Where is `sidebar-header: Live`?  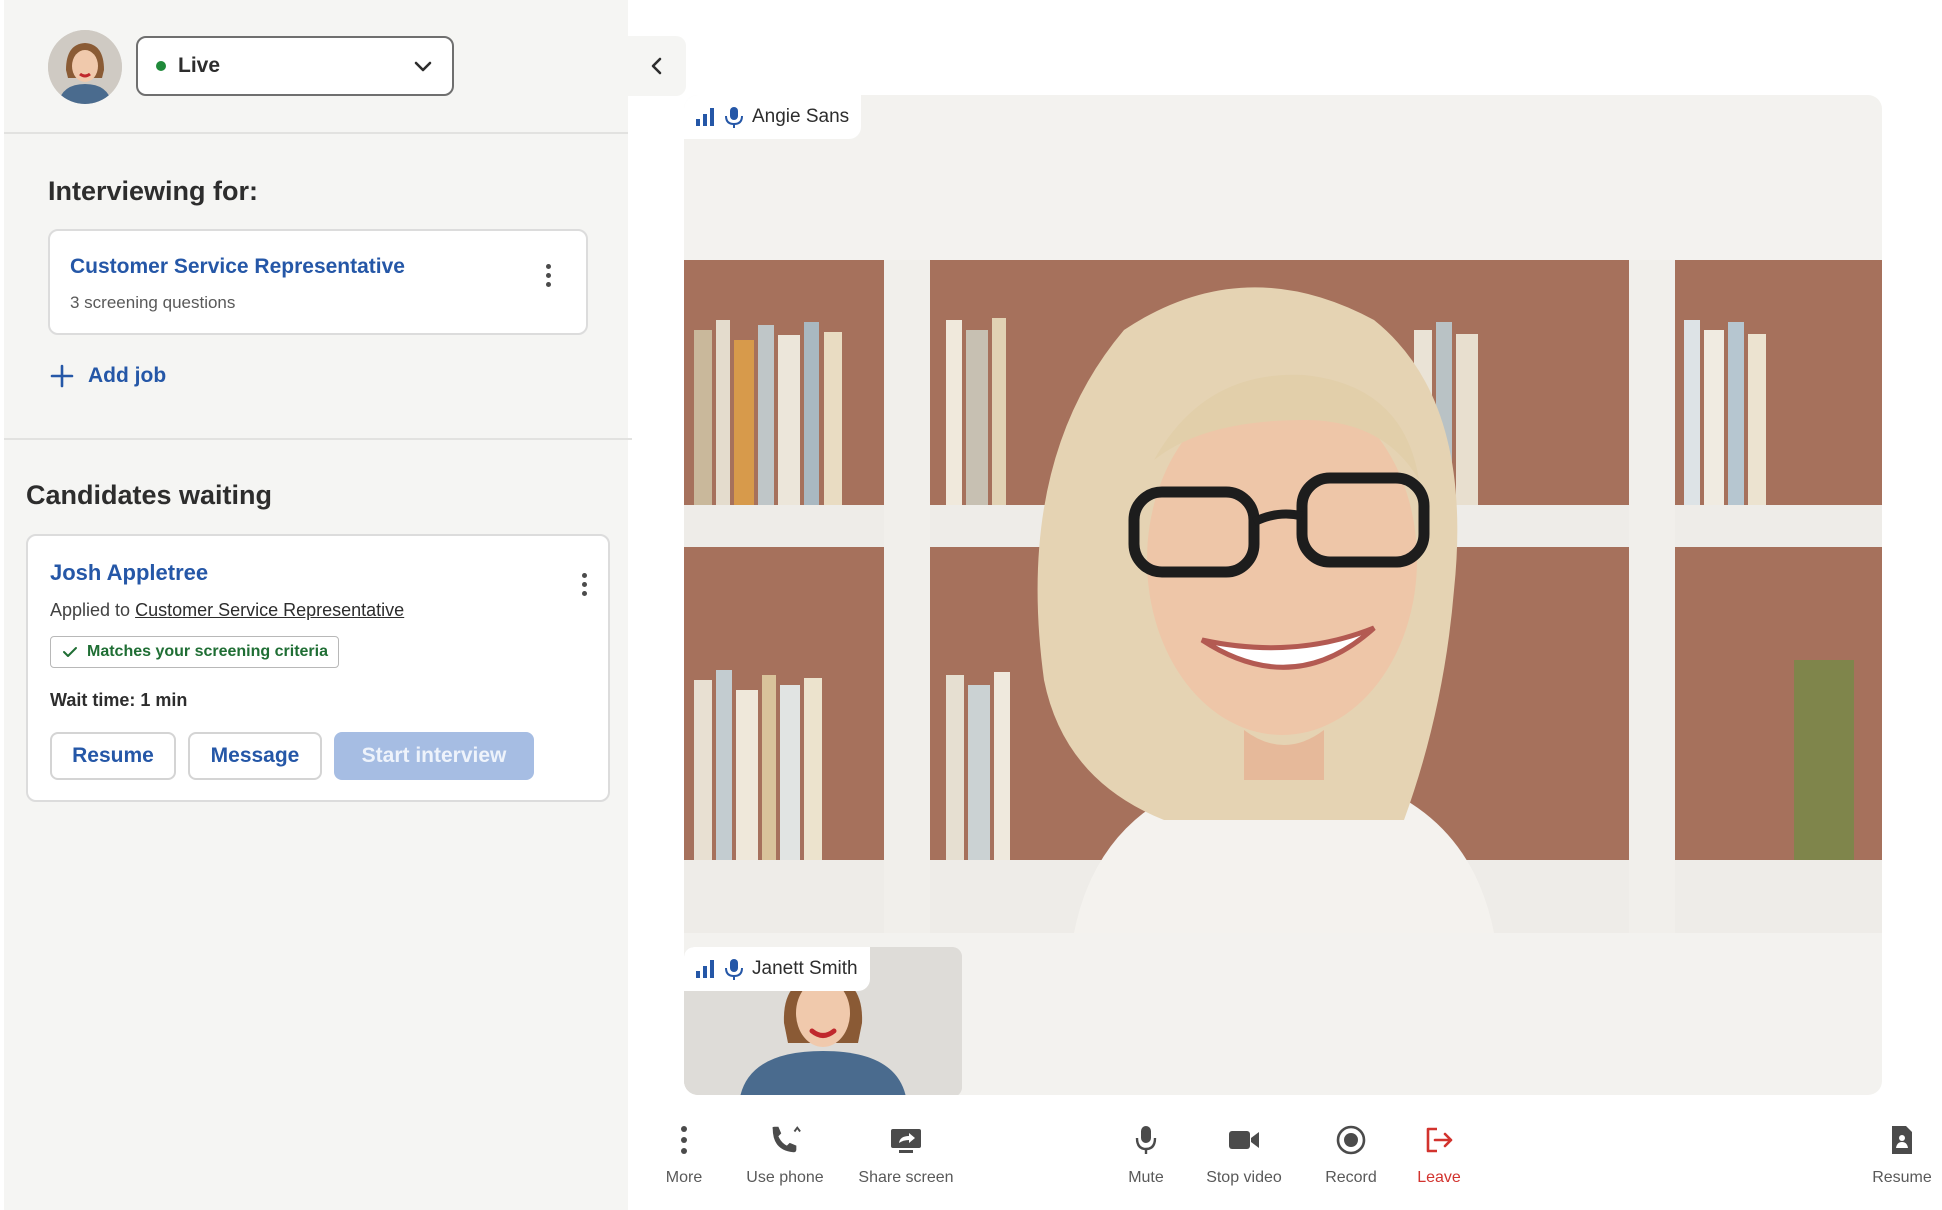
sidebar-header: Live is located at coordinates (316, 67).